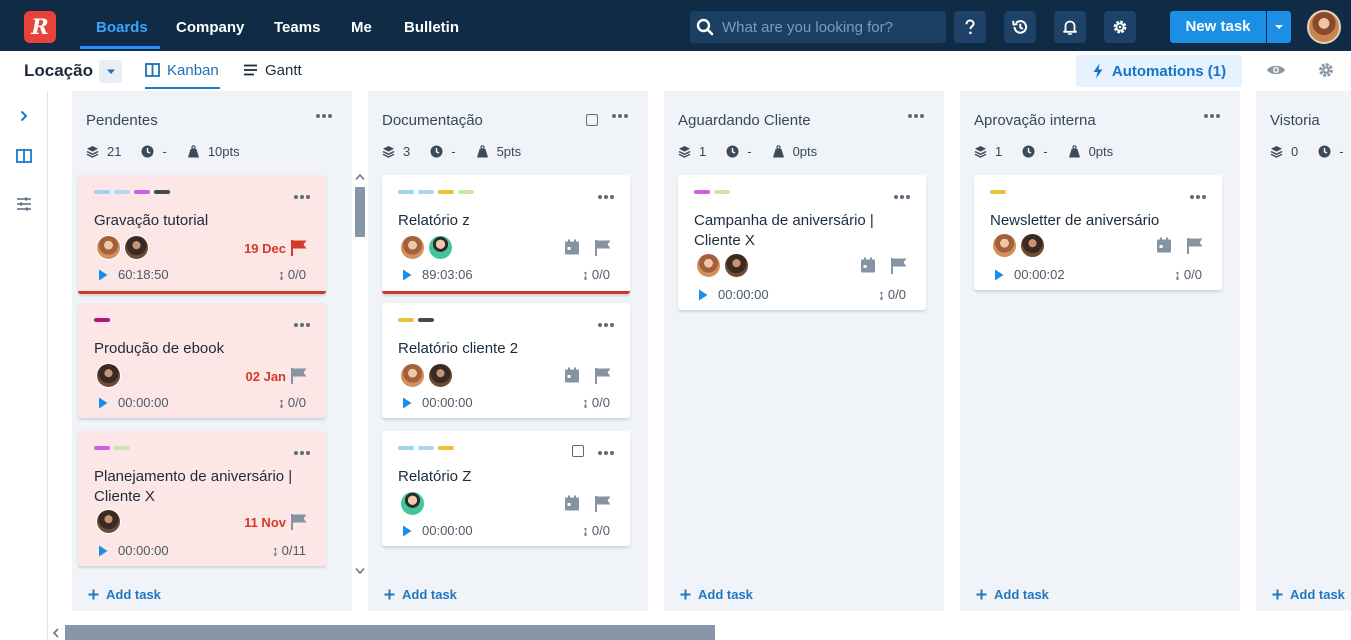 The height and width of the screenshot is (640, 1351). What do you see at coordinates (1218, 27) in the screenshot?
I see `new-task-button: New task` at bounding box center [1218, 27].